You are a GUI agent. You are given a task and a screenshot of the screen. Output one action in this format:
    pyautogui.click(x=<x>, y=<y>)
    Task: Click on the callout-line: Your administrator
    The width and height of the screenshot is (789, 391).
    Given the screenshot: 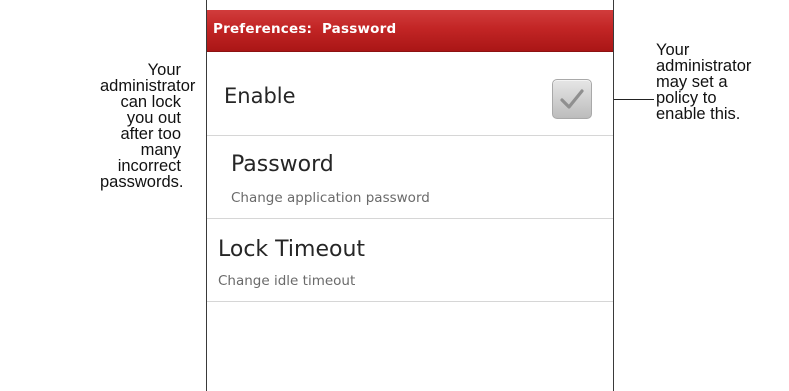 What is the action you would take?
    pyautogui.click(x=148, y=78)
    